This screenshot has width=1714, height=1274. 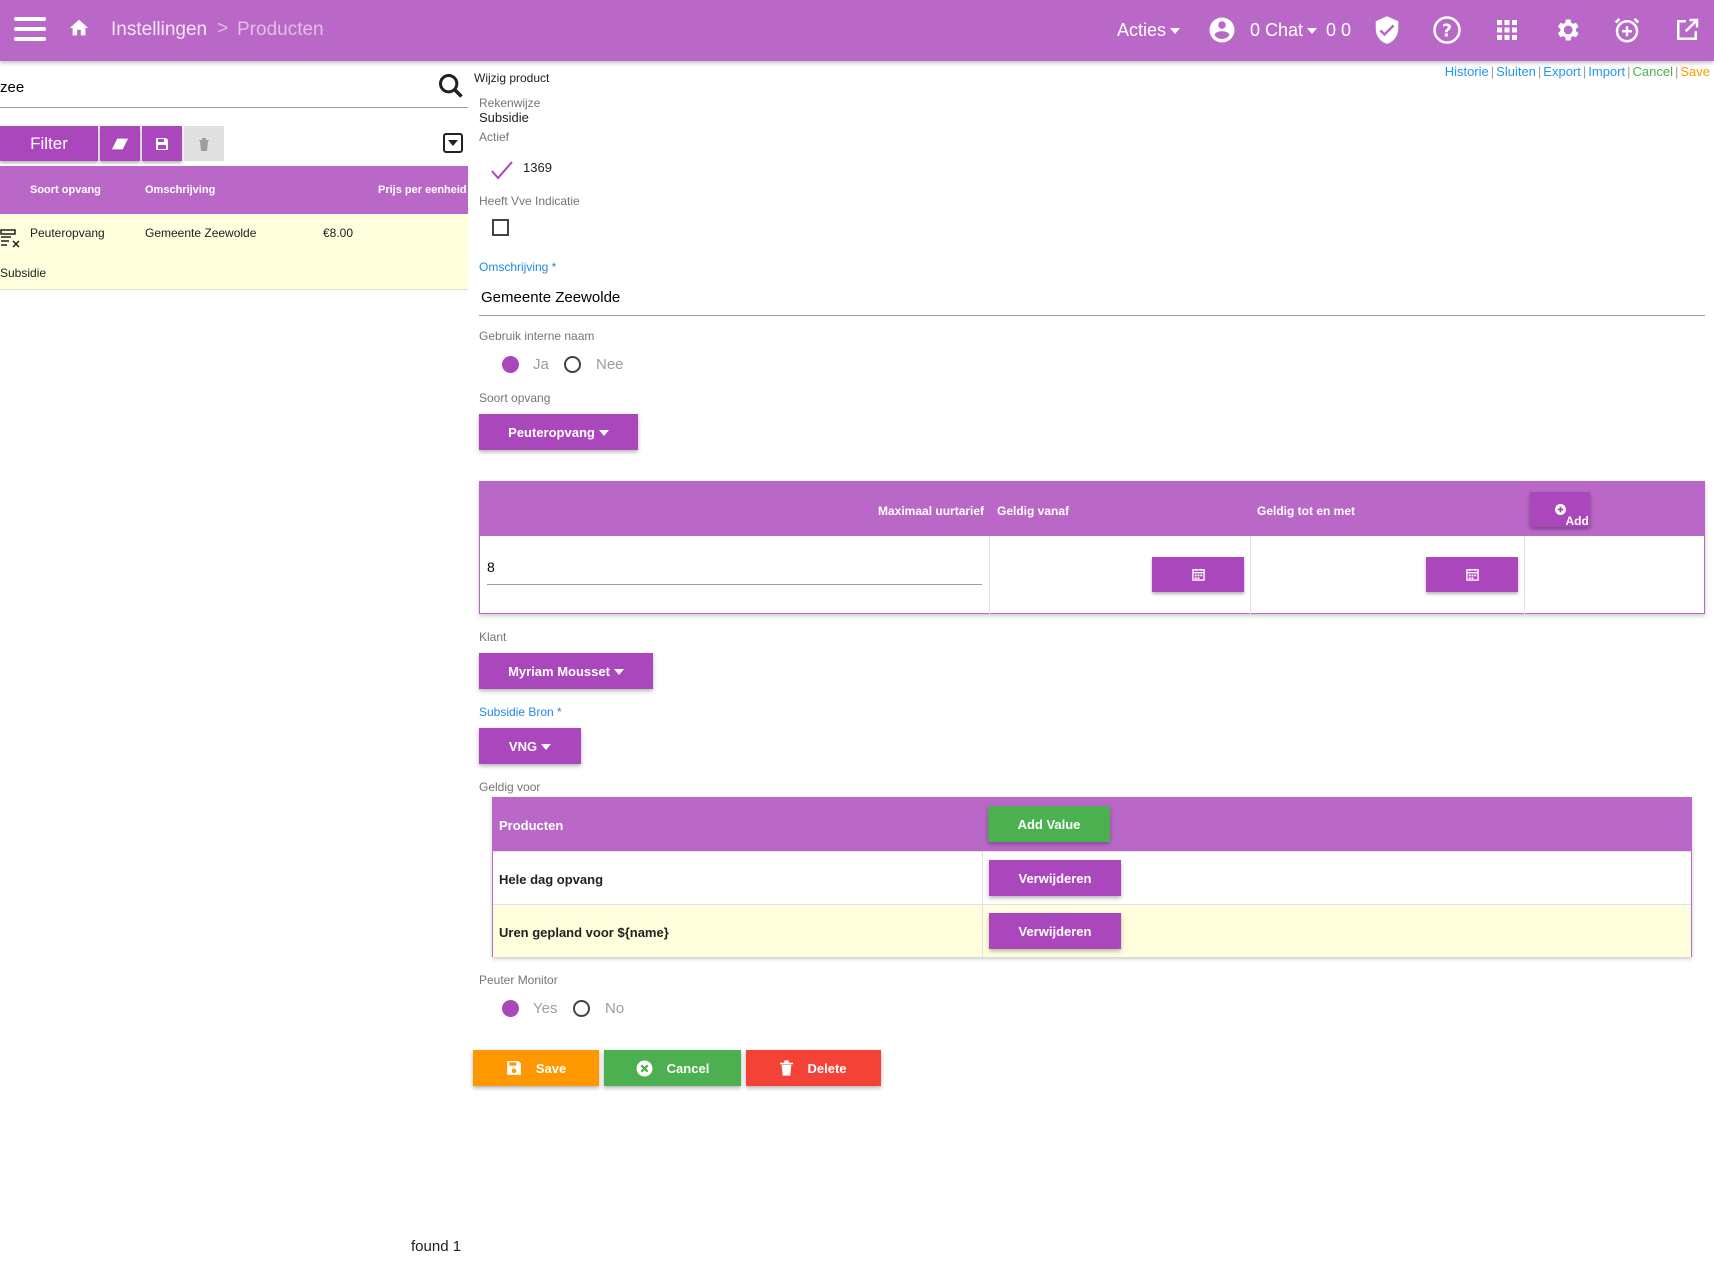 I want to click on save-button: Save, so click(x=536, y=1068).